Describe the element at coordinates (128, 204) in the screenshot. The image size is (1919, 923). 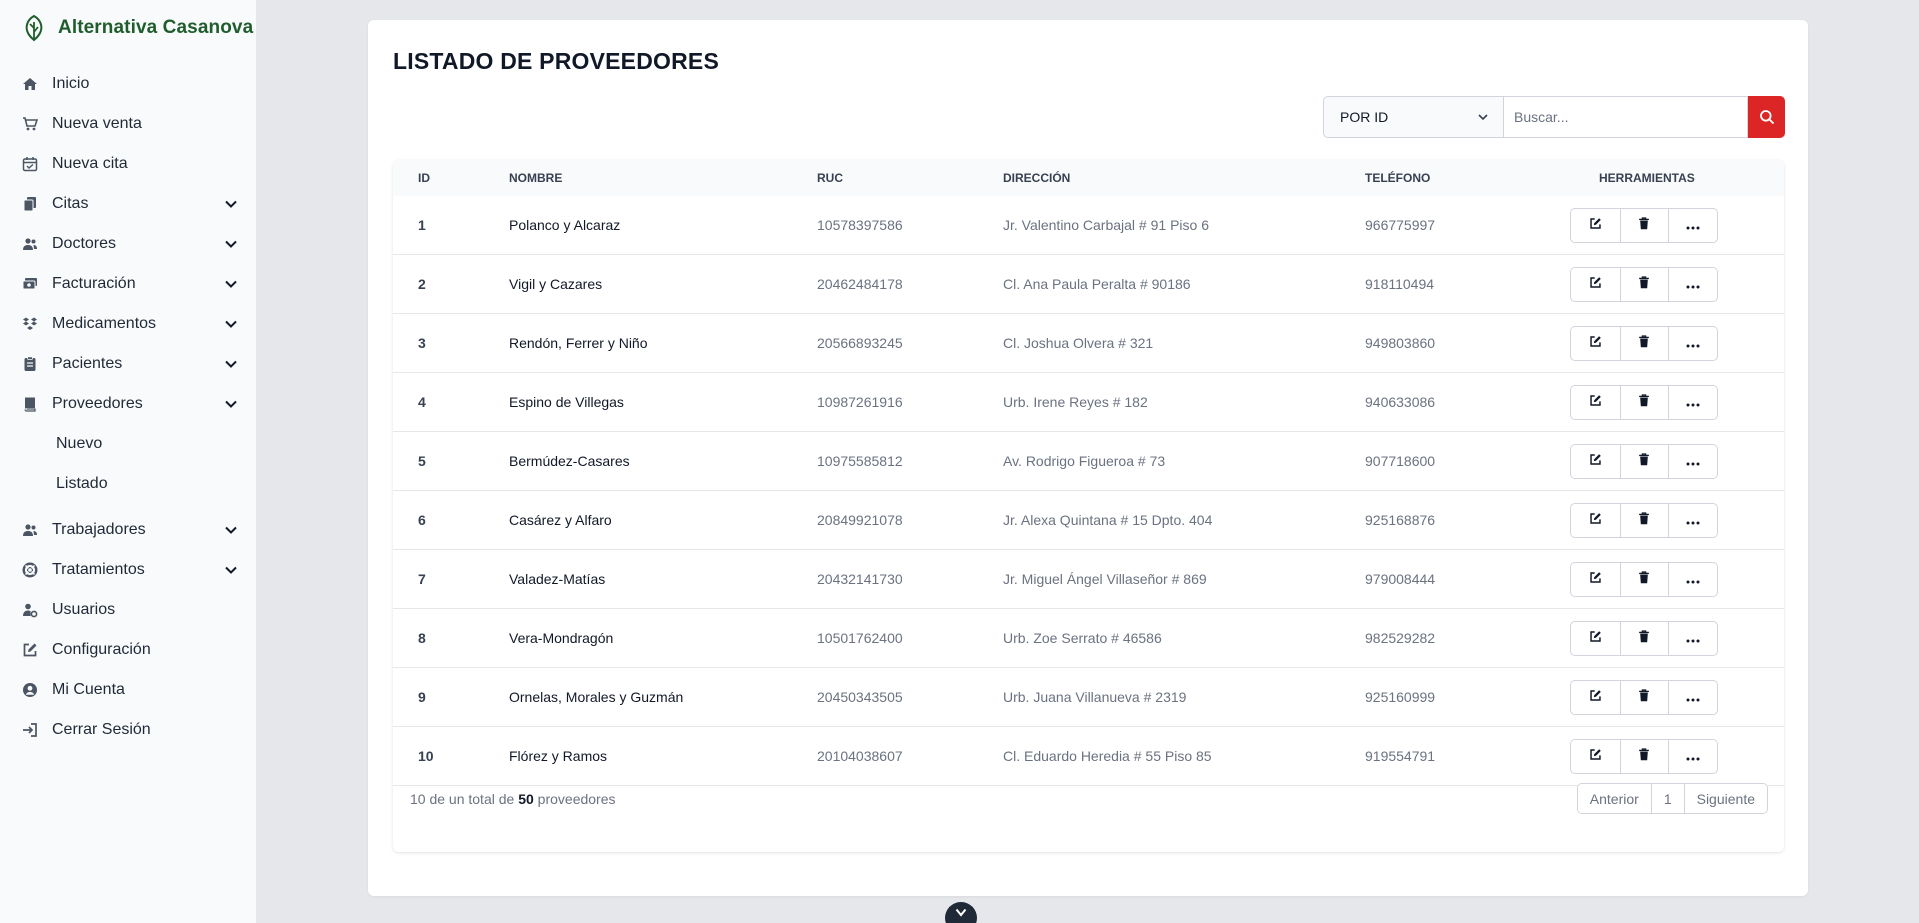
I see `sidebar-item-citas: Citas` at that location.